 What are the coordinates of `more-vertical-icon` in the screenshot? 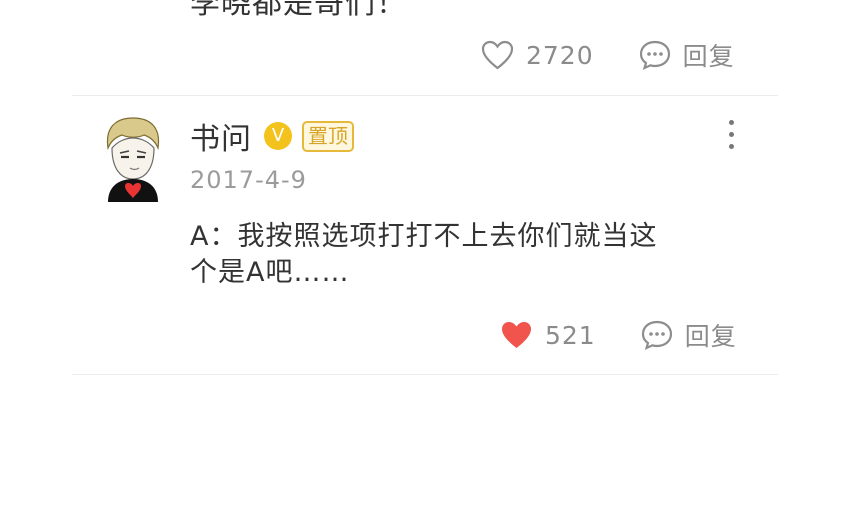 It's located at (731, 136).